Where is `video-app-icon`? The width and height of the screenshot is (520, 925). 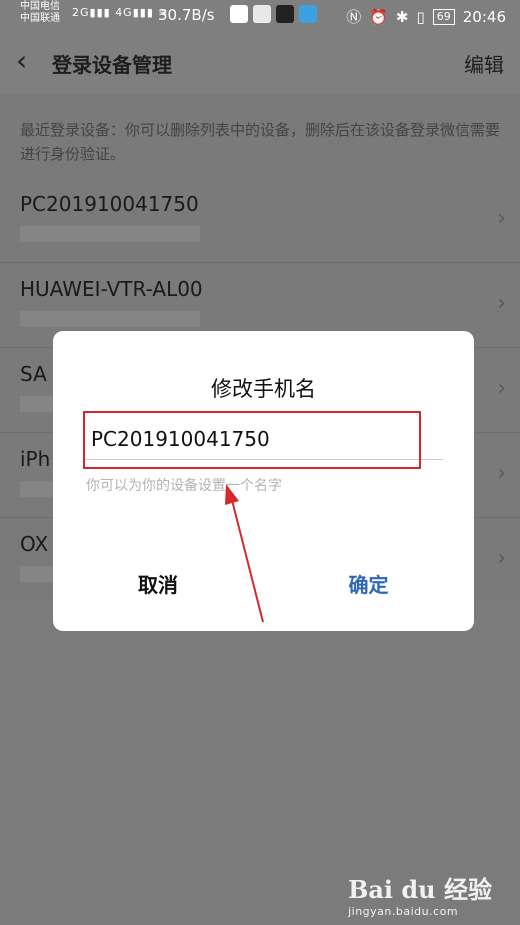 video-app-icon is located at coordinates (262, 14).